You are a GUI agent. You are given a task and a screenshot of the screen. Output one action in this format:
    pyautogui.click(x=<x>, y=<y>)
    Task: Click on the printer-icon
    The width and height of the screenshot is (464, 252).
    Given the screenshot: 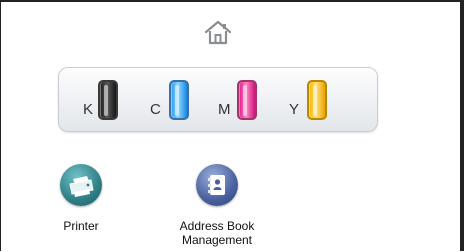 What is the action you would take?
    pyautogui.click(x=81, y=185)
    